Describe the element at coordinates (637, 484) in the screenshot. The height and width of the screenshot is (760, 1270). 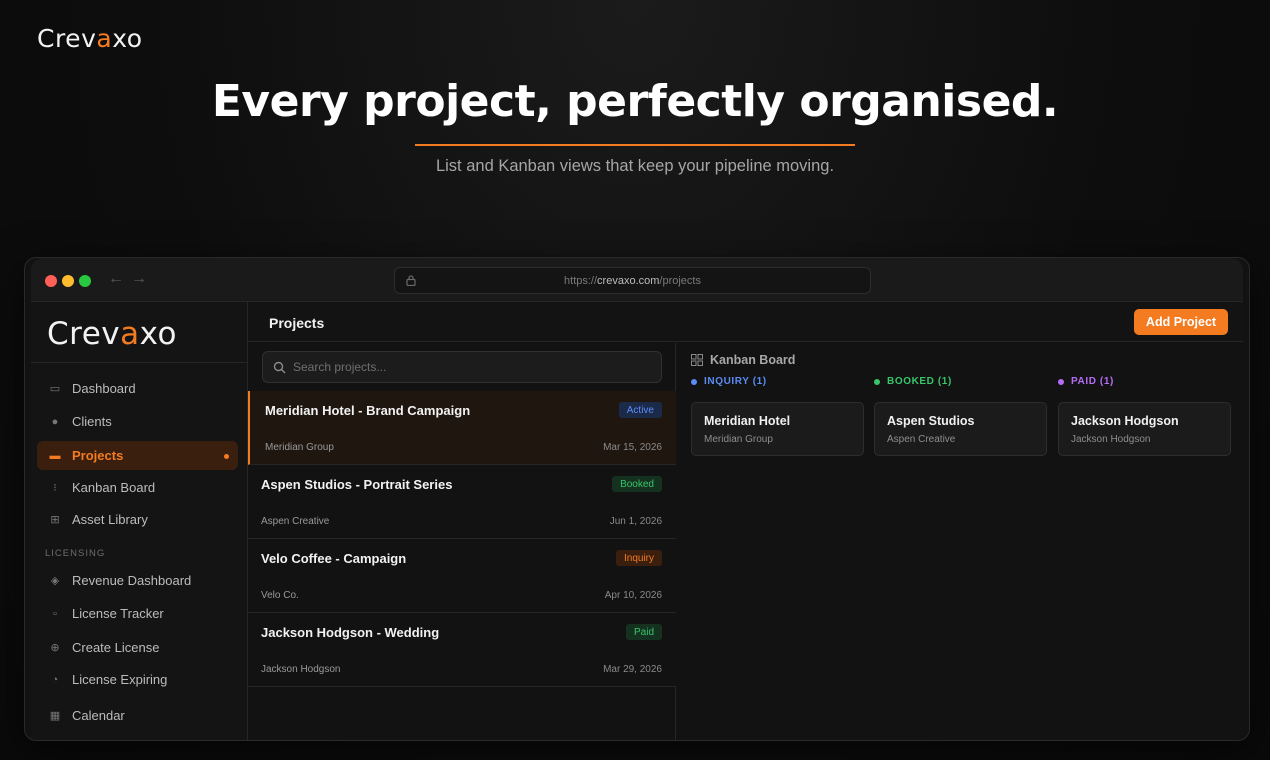
I see `status-badge: Booked` at that location.